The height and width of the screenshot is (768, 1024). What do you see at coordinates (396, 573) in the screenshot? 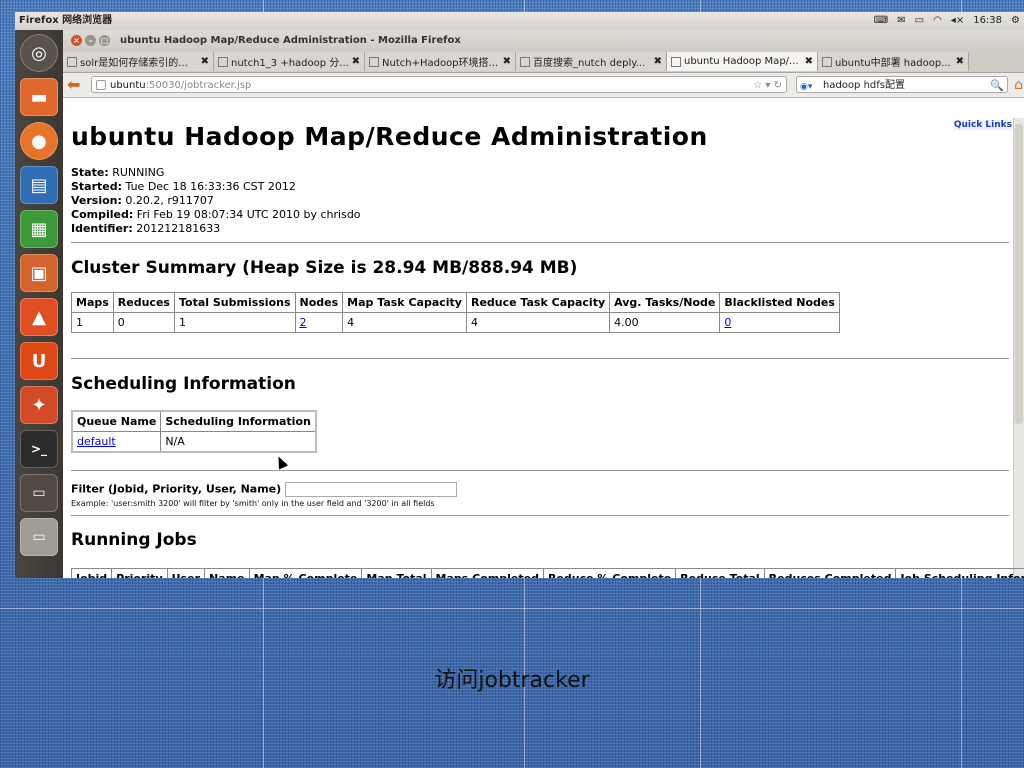
I see `column-header: Map Total` at bounding box center [396, 573].